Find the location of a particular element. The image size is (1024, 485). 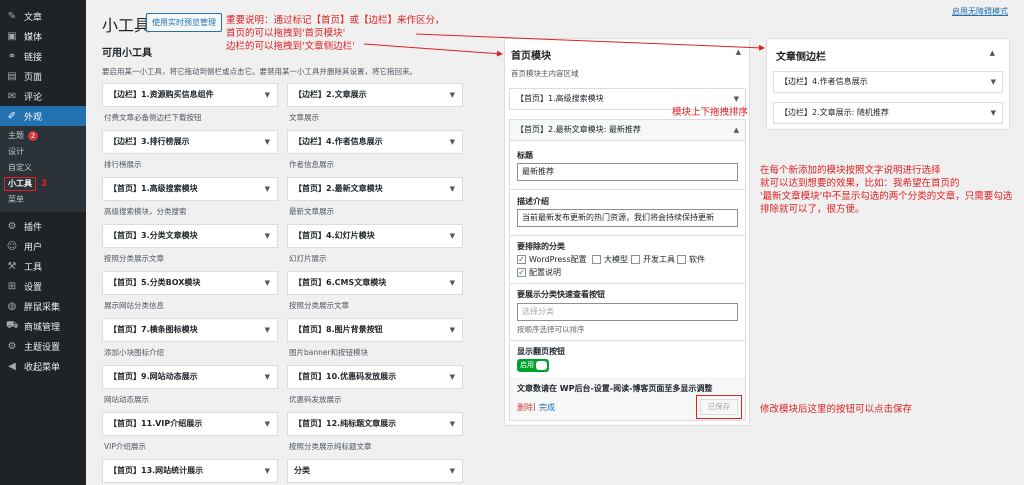

submenu-item: 自定义 is located at coordinates (43, 168).